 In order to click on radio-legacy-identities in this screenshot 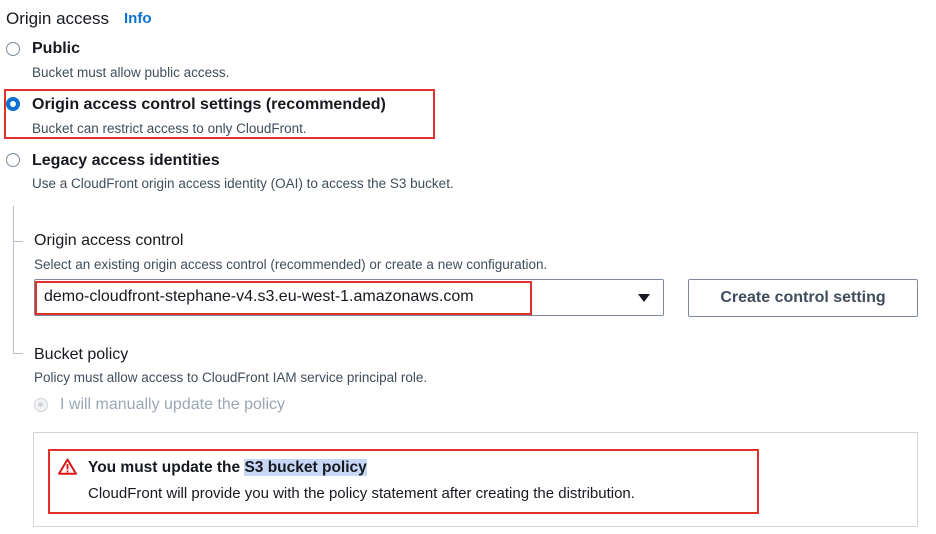, I will do `click(13, 160)`.